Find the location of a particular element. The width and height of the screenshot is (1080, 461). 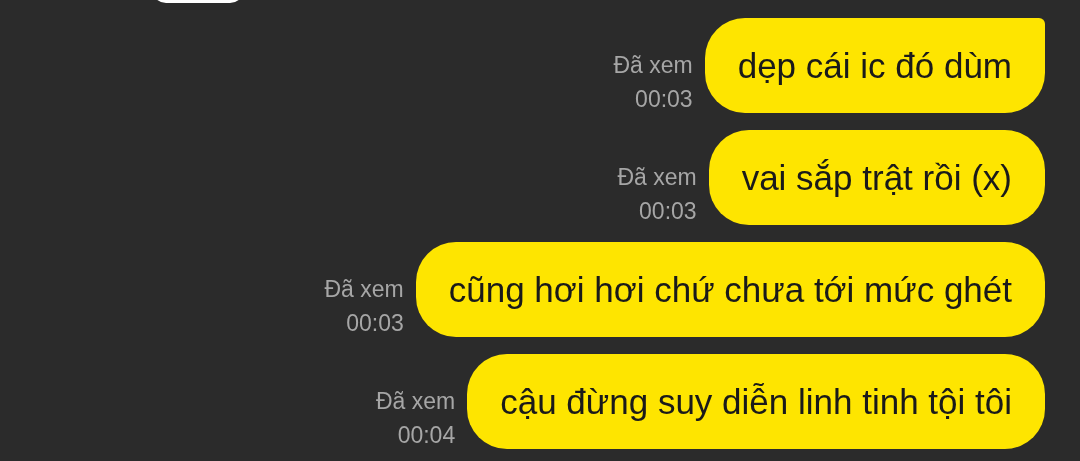

message-bubble: dẹp cái ic đó dùm is located at coordinates (874, 65).